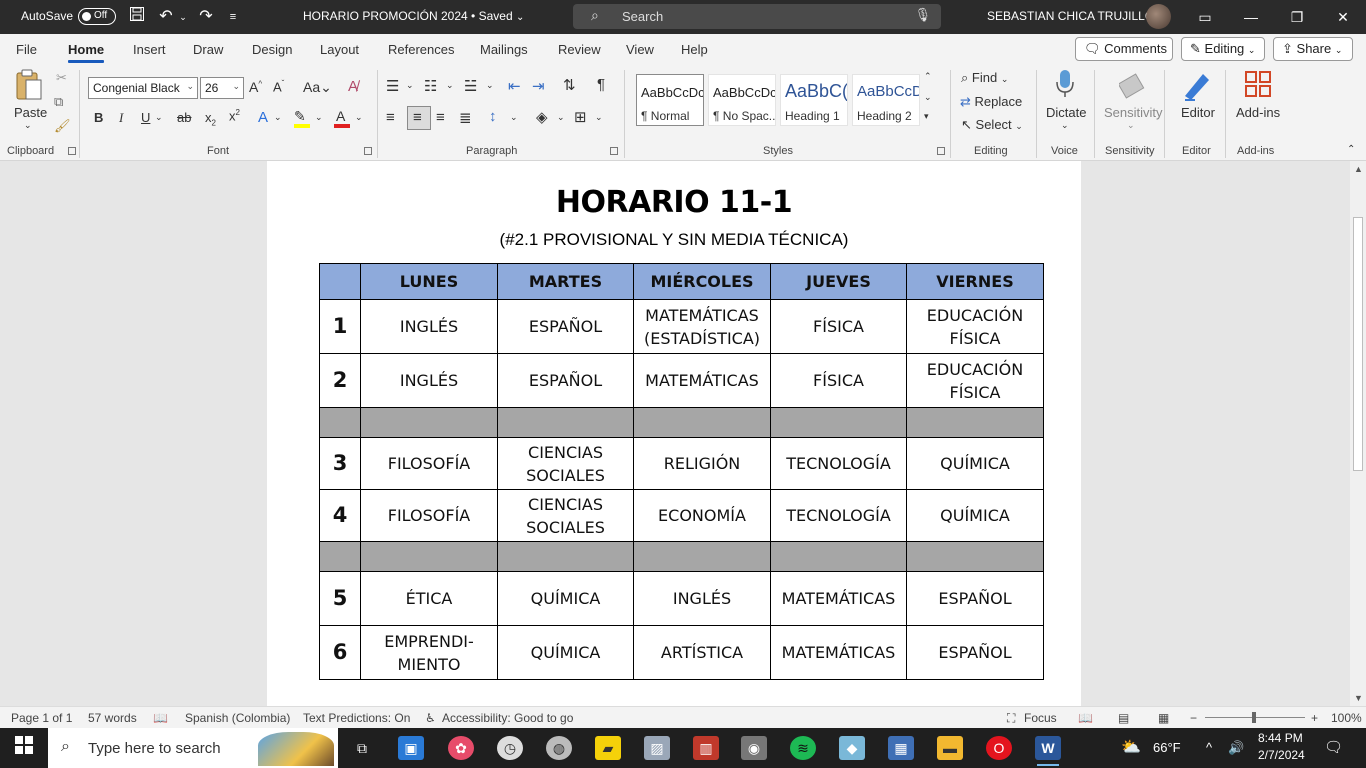  I want to click on close-icon: ✕, so click(1343, 17).